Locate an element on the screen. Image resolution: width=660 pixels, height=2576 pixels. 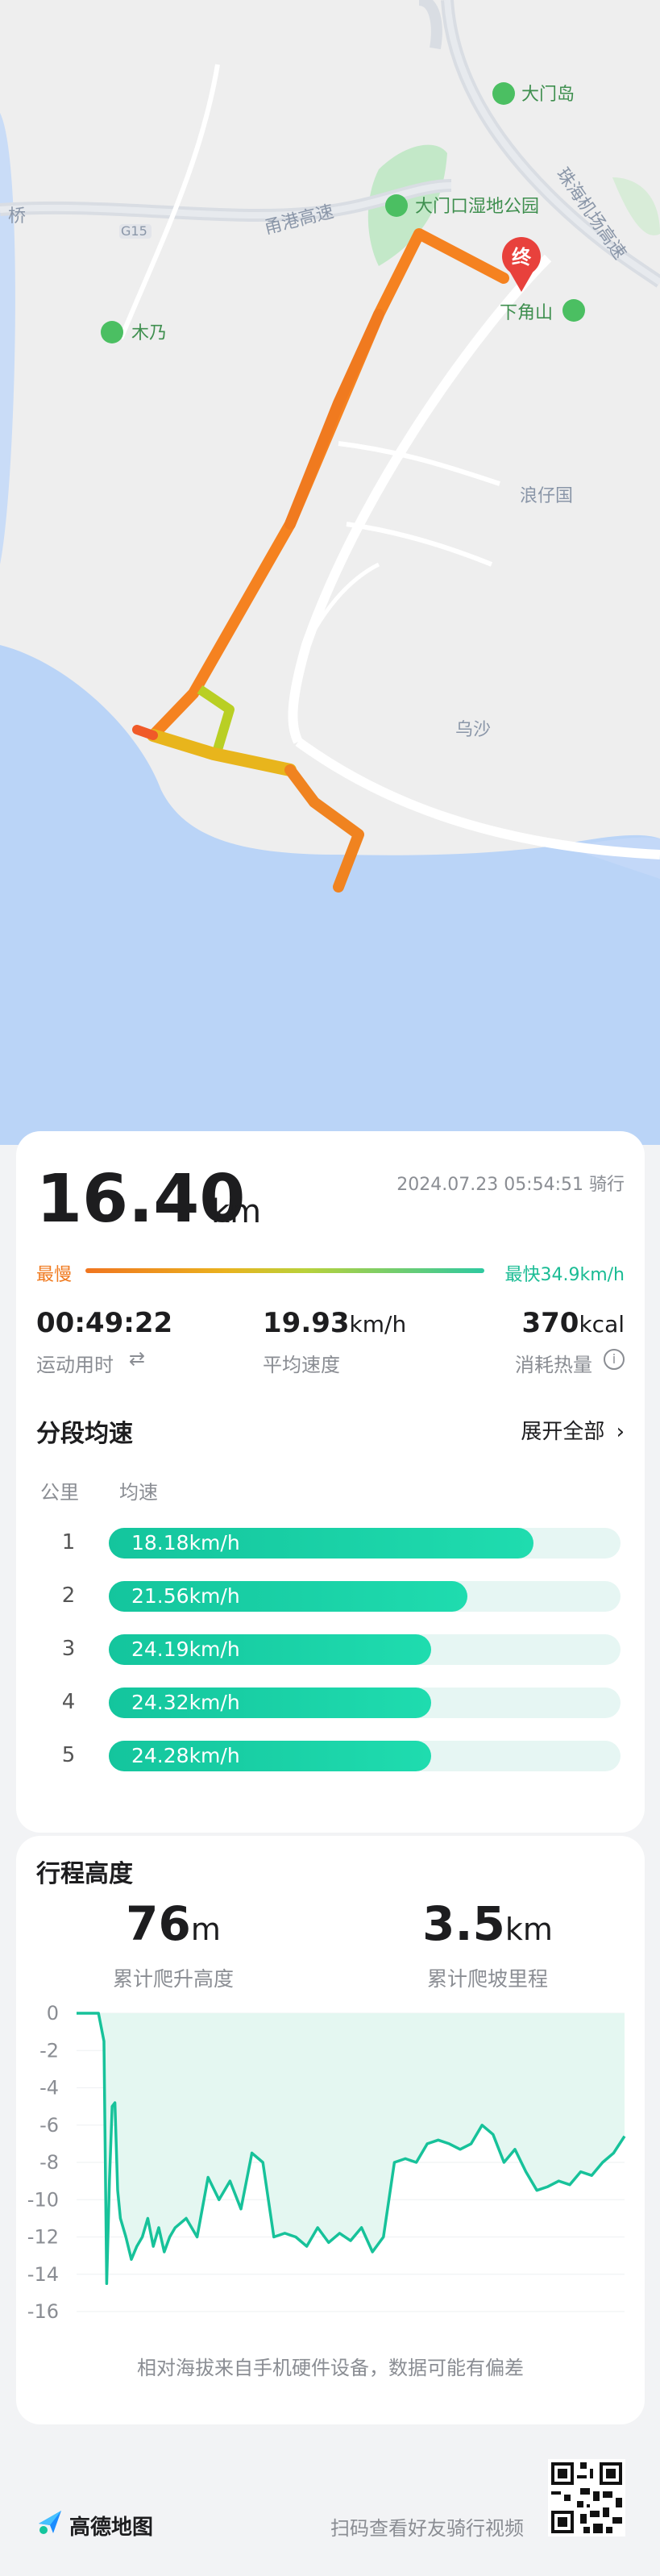
slope-value: 3.5 is located at coordinates (464, 1923).